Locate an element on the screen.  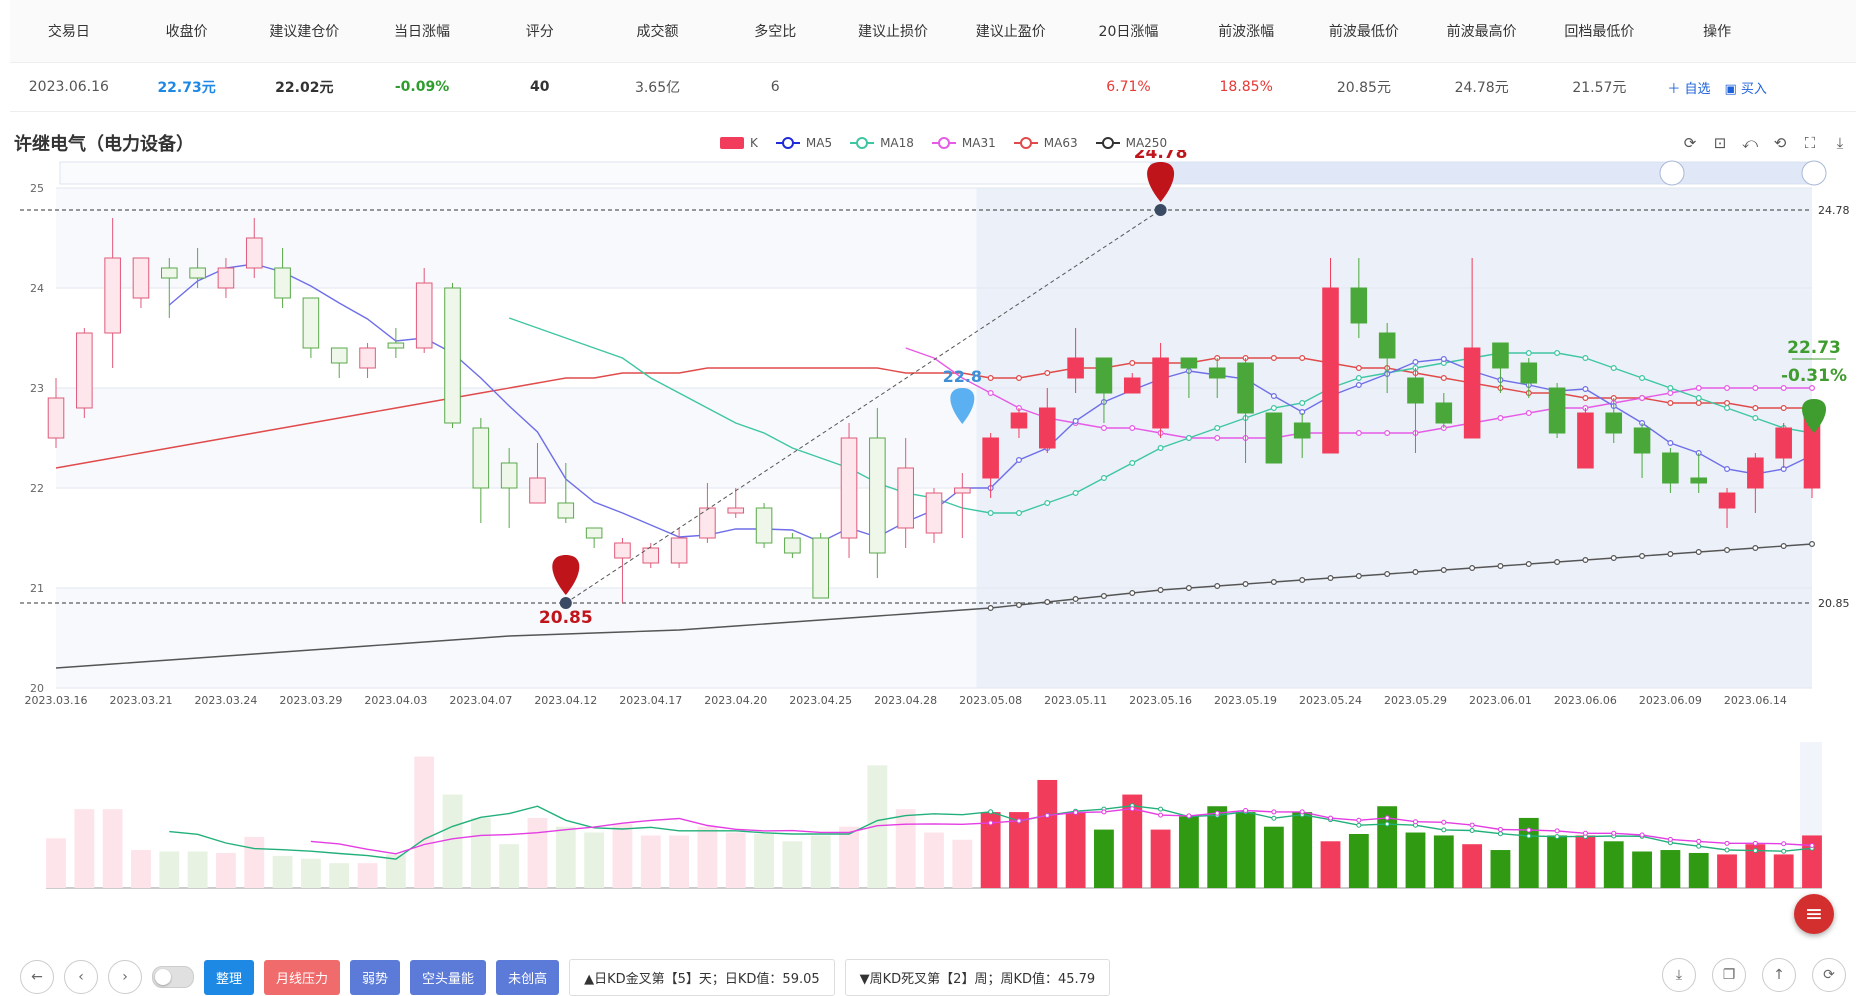
x-tick-label: 2023.04.20 is located at coordinates (735, 700).